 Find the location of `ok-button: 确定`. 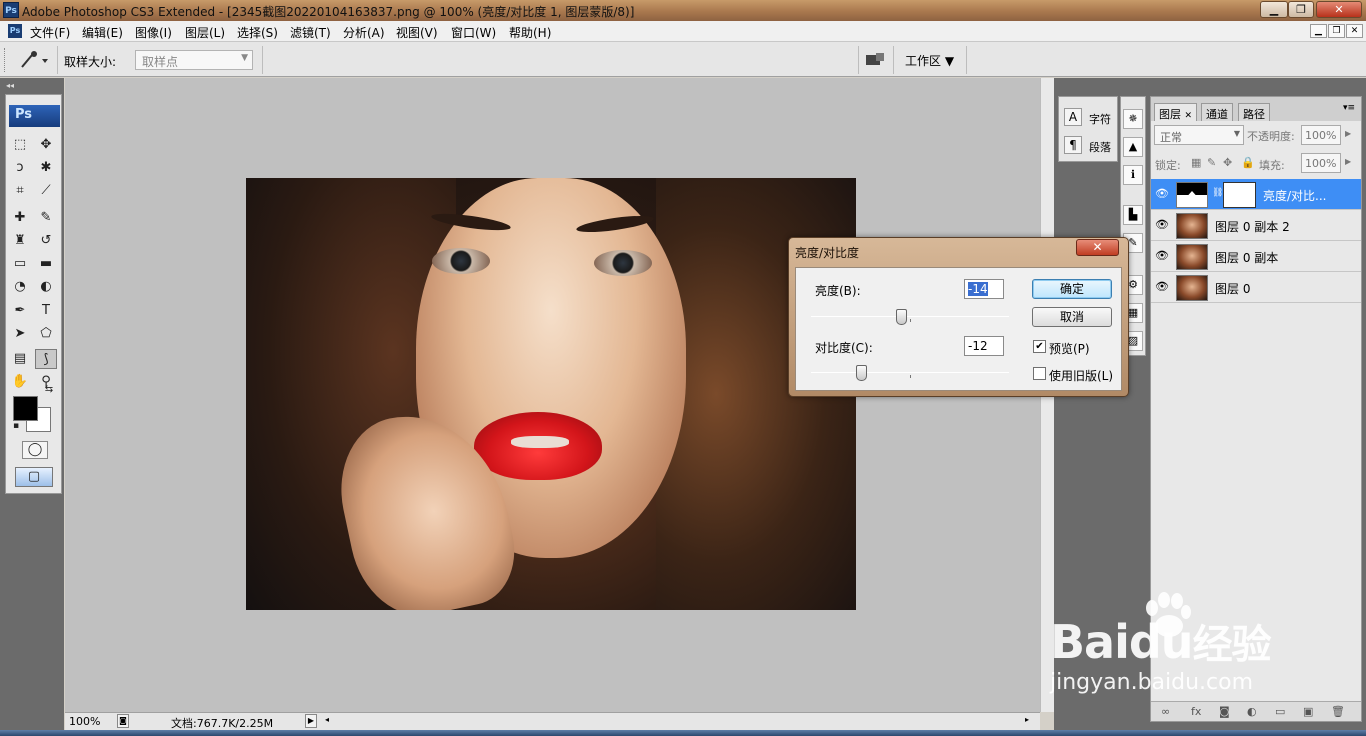

ok-button: 确定 is located at coordinates (1072, 289).